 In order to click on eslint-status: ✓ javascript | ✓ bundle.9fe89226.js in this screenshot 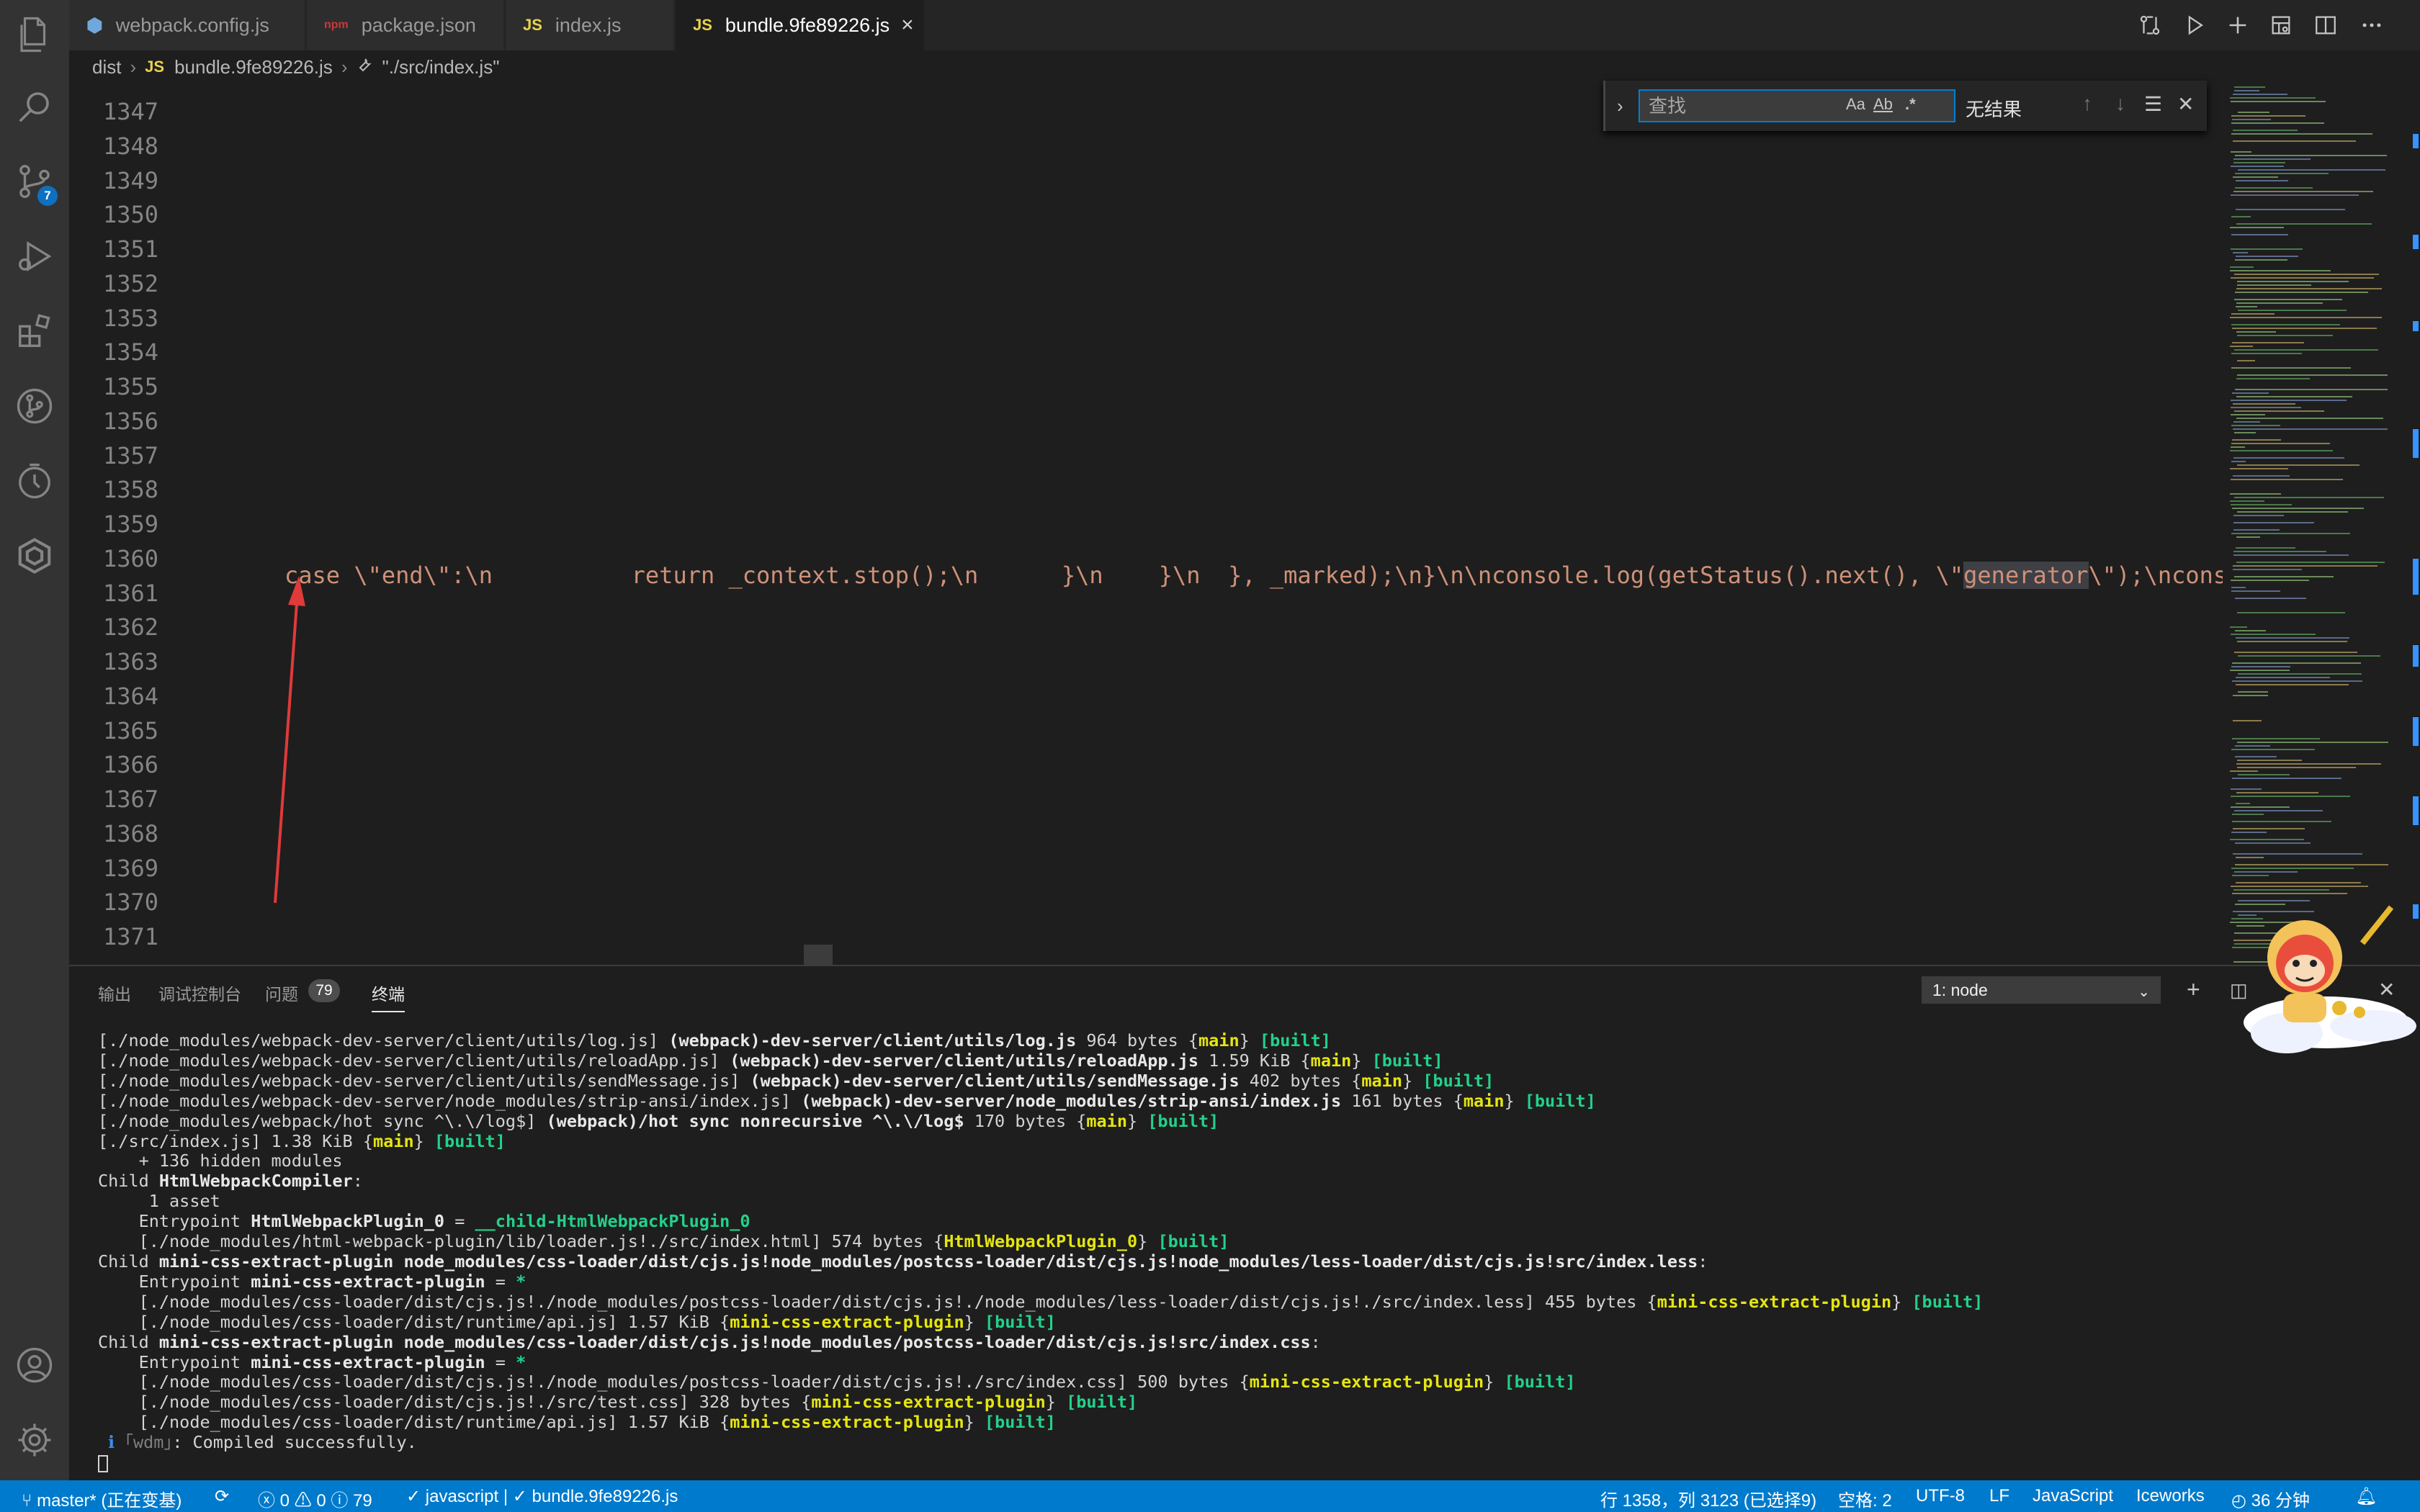, I will do `click(542, 1496)`.